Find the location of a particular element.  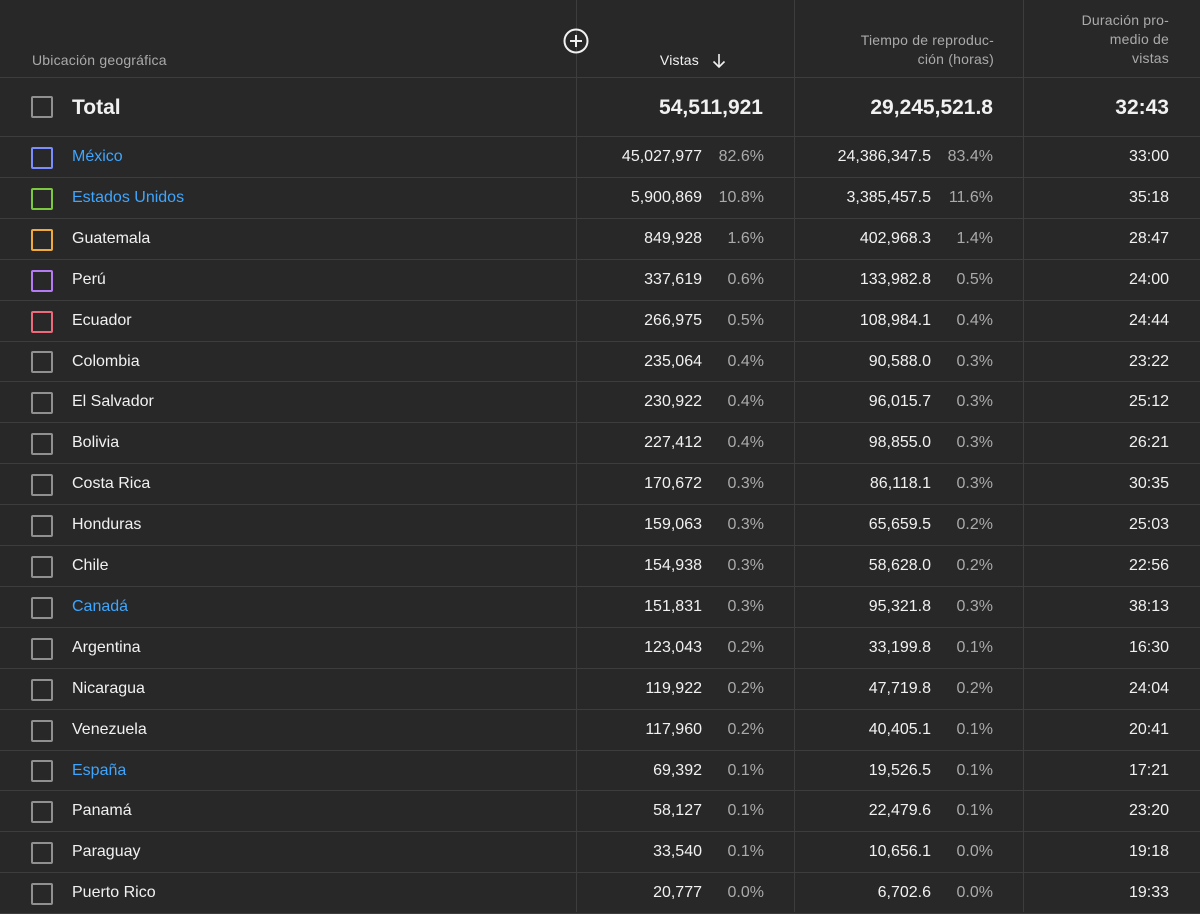

table-row: Costa Rica 170,672 0.3% 86,118.1 0.3% 30:35 is located at coordinates (600, 484).